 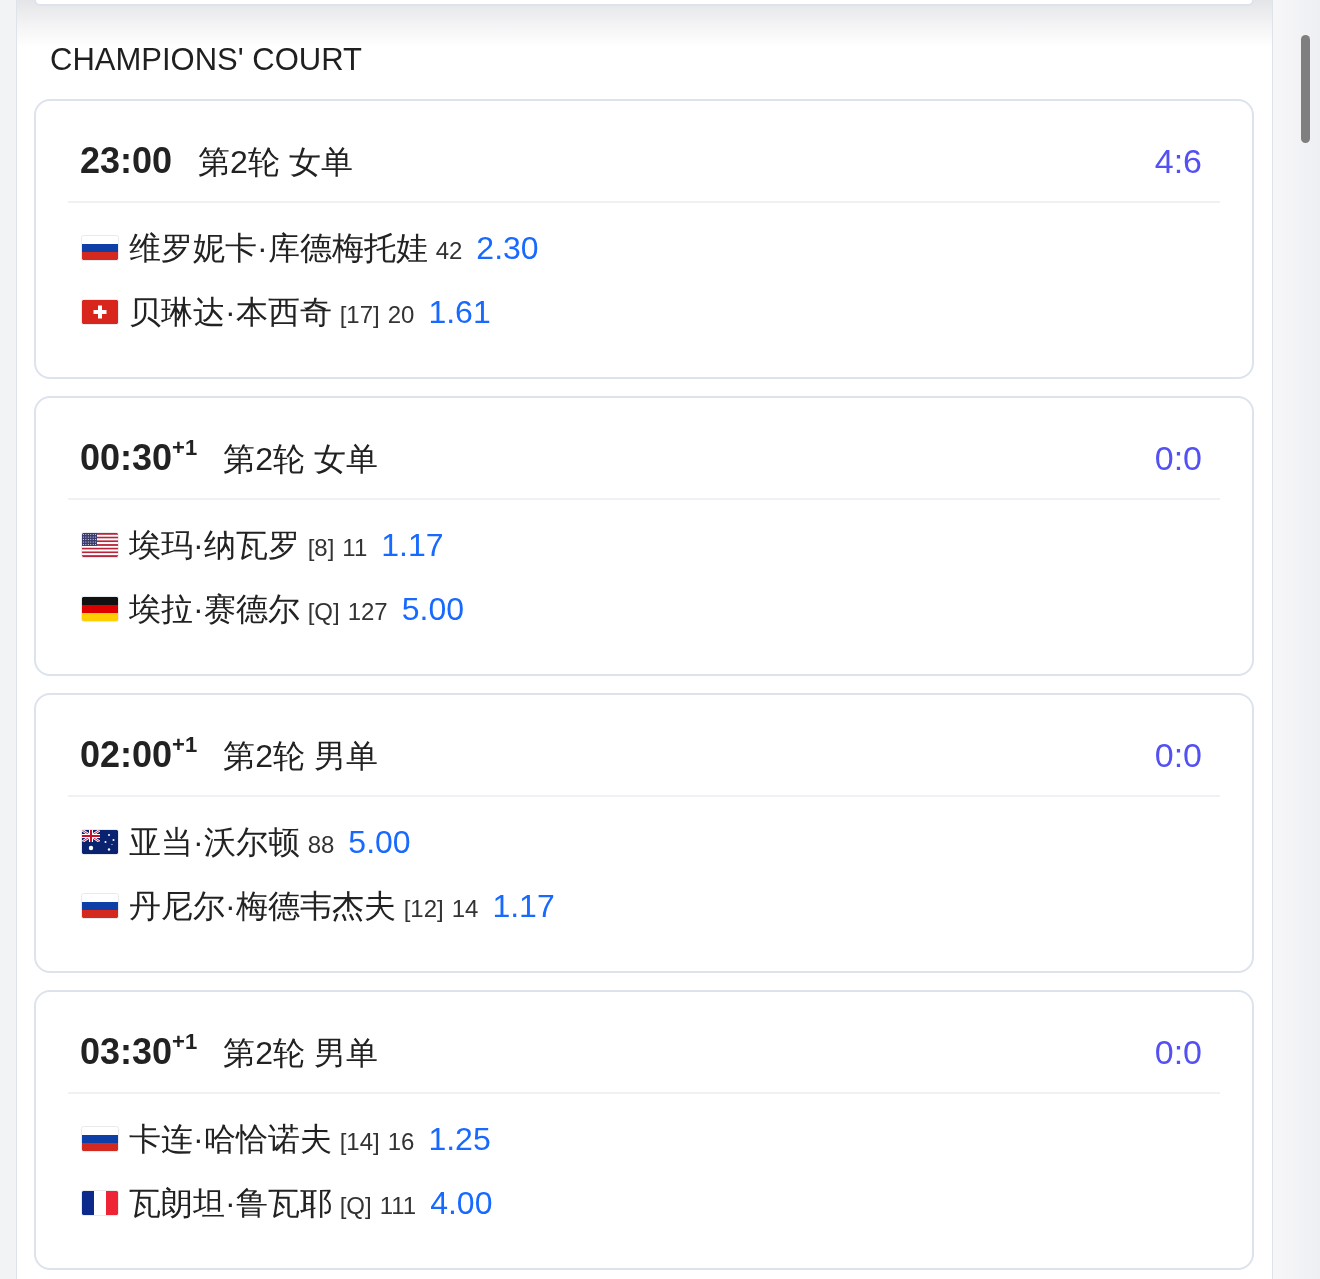 I want to click on match-time: 02:00$^{+1}$, so click(x=139, y=755).